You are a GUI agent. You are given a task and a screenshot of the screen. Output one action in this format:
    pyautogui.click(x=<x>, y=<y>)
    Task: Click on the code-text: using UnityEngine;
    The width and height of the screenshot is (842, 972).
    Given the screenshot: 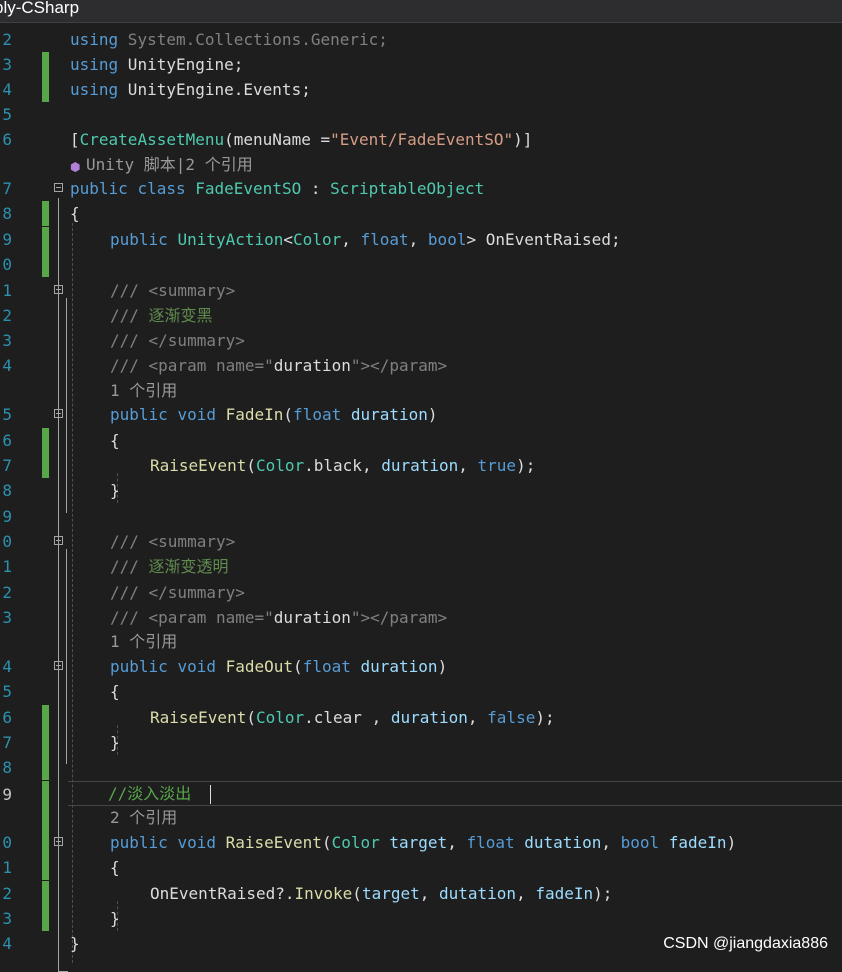 What is the action you would take?
    pyautogui.click(x=157, y=64)
    